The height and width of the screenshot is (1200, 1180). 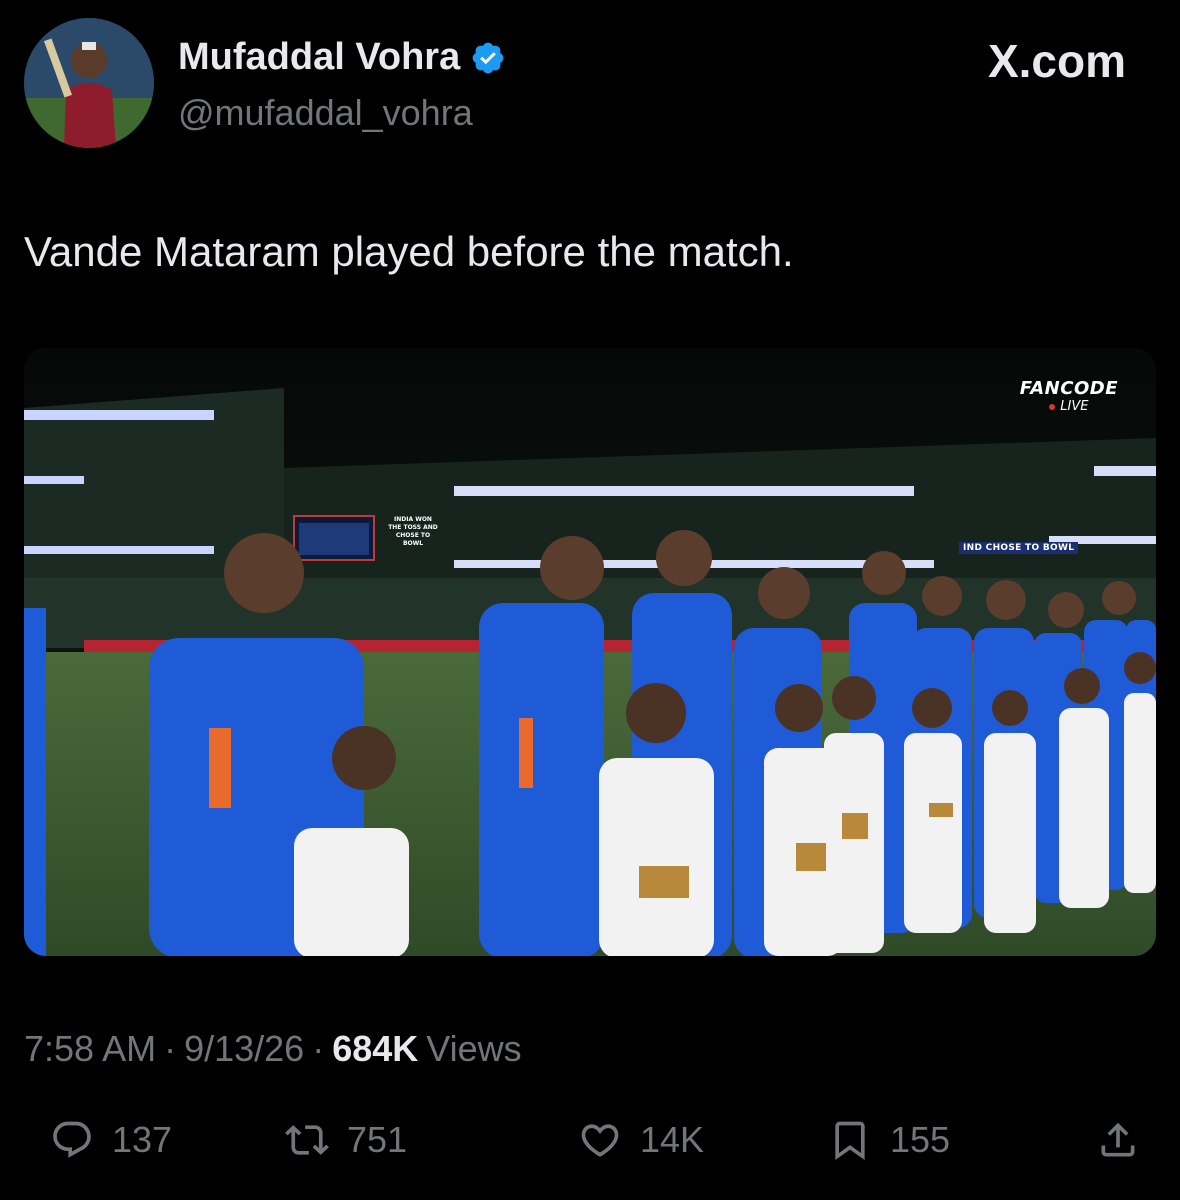 I want to click on tweet-meta: 7:58 AM · 9/13/26 · 684K Views, so click(x=273, y=1049).